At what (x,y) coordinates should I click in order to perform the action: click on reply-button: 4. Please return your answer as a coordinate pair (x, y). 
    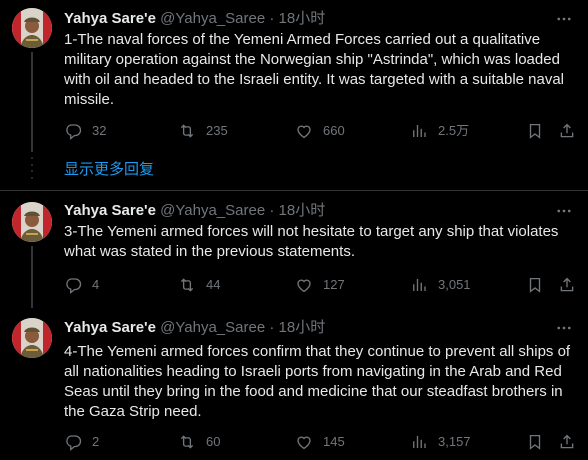
    Looking at the image, I should click on (81, 285).